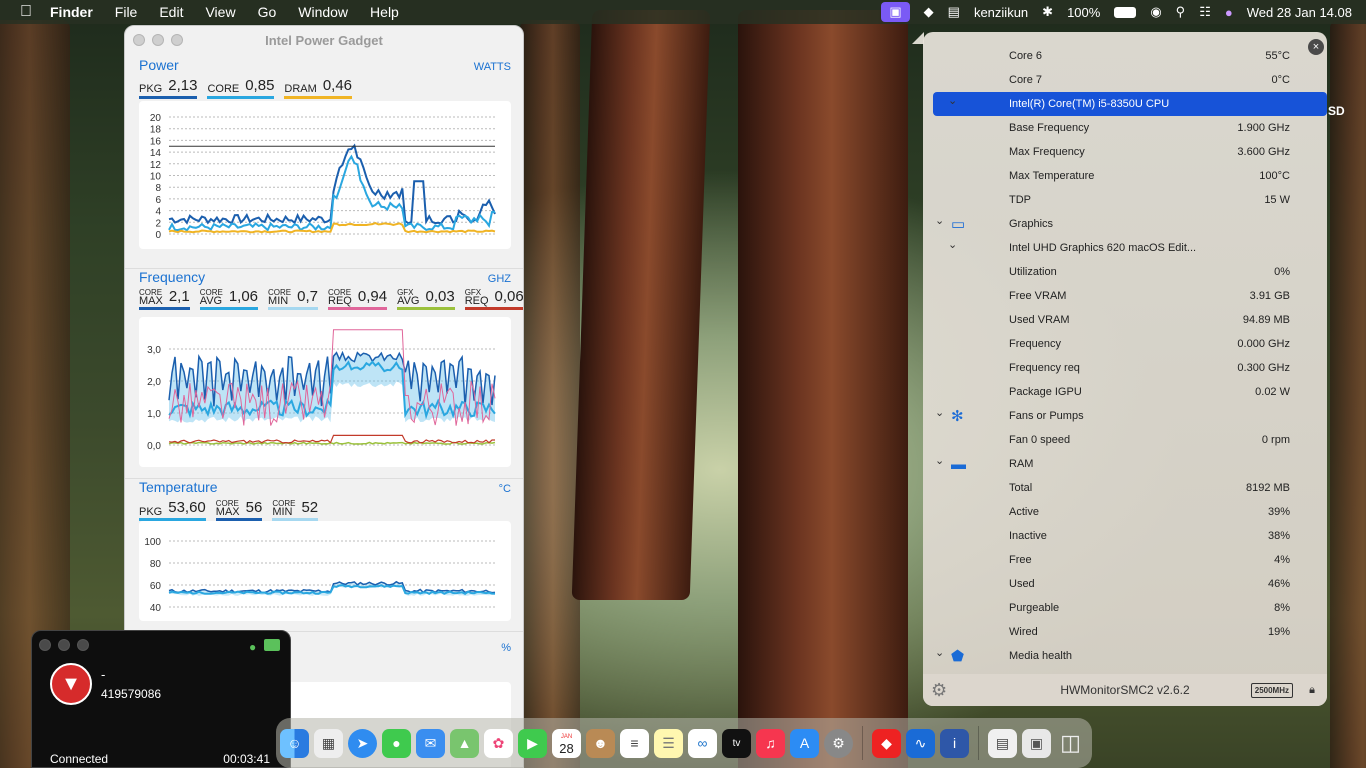 This screenshot has height=768, width=1366. What do you see at coordinates (1125, 608) in the screenshot?
I see `tree-row: Purgeable 8%` at bounding box center [1125, 608].